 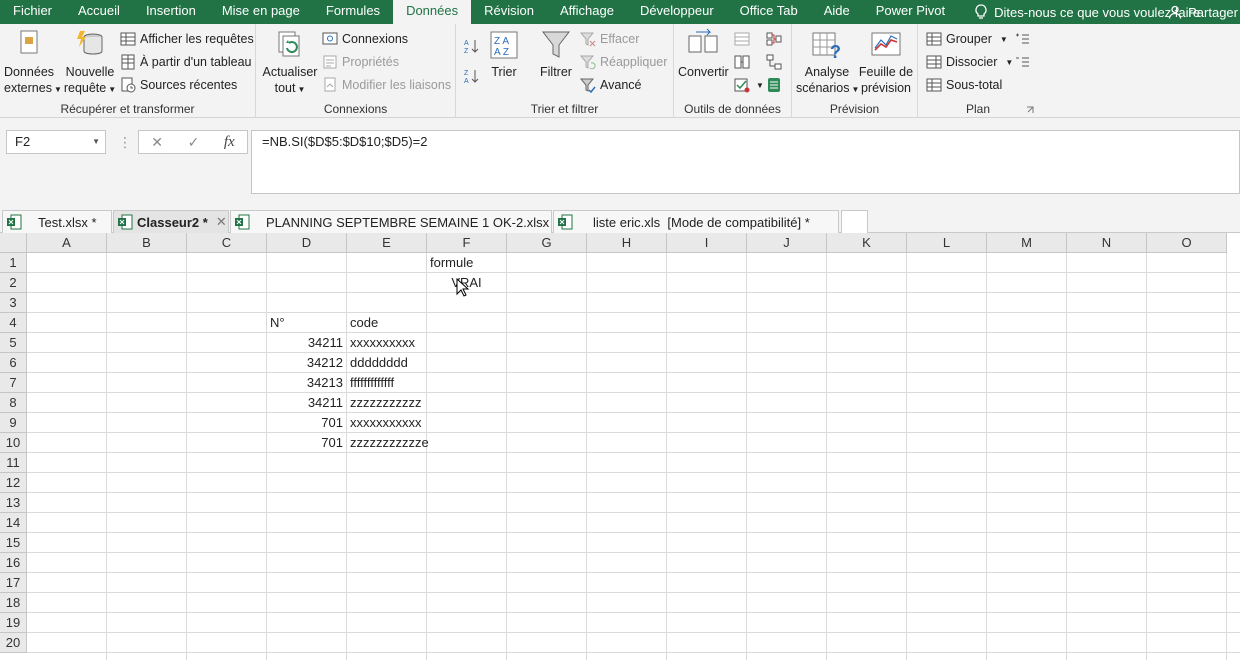 What do you see at coordinates (90, 63) in the screenshot?
I see `new-query-button: Nouvelle requête ▼` at bounding box center [90, 63].